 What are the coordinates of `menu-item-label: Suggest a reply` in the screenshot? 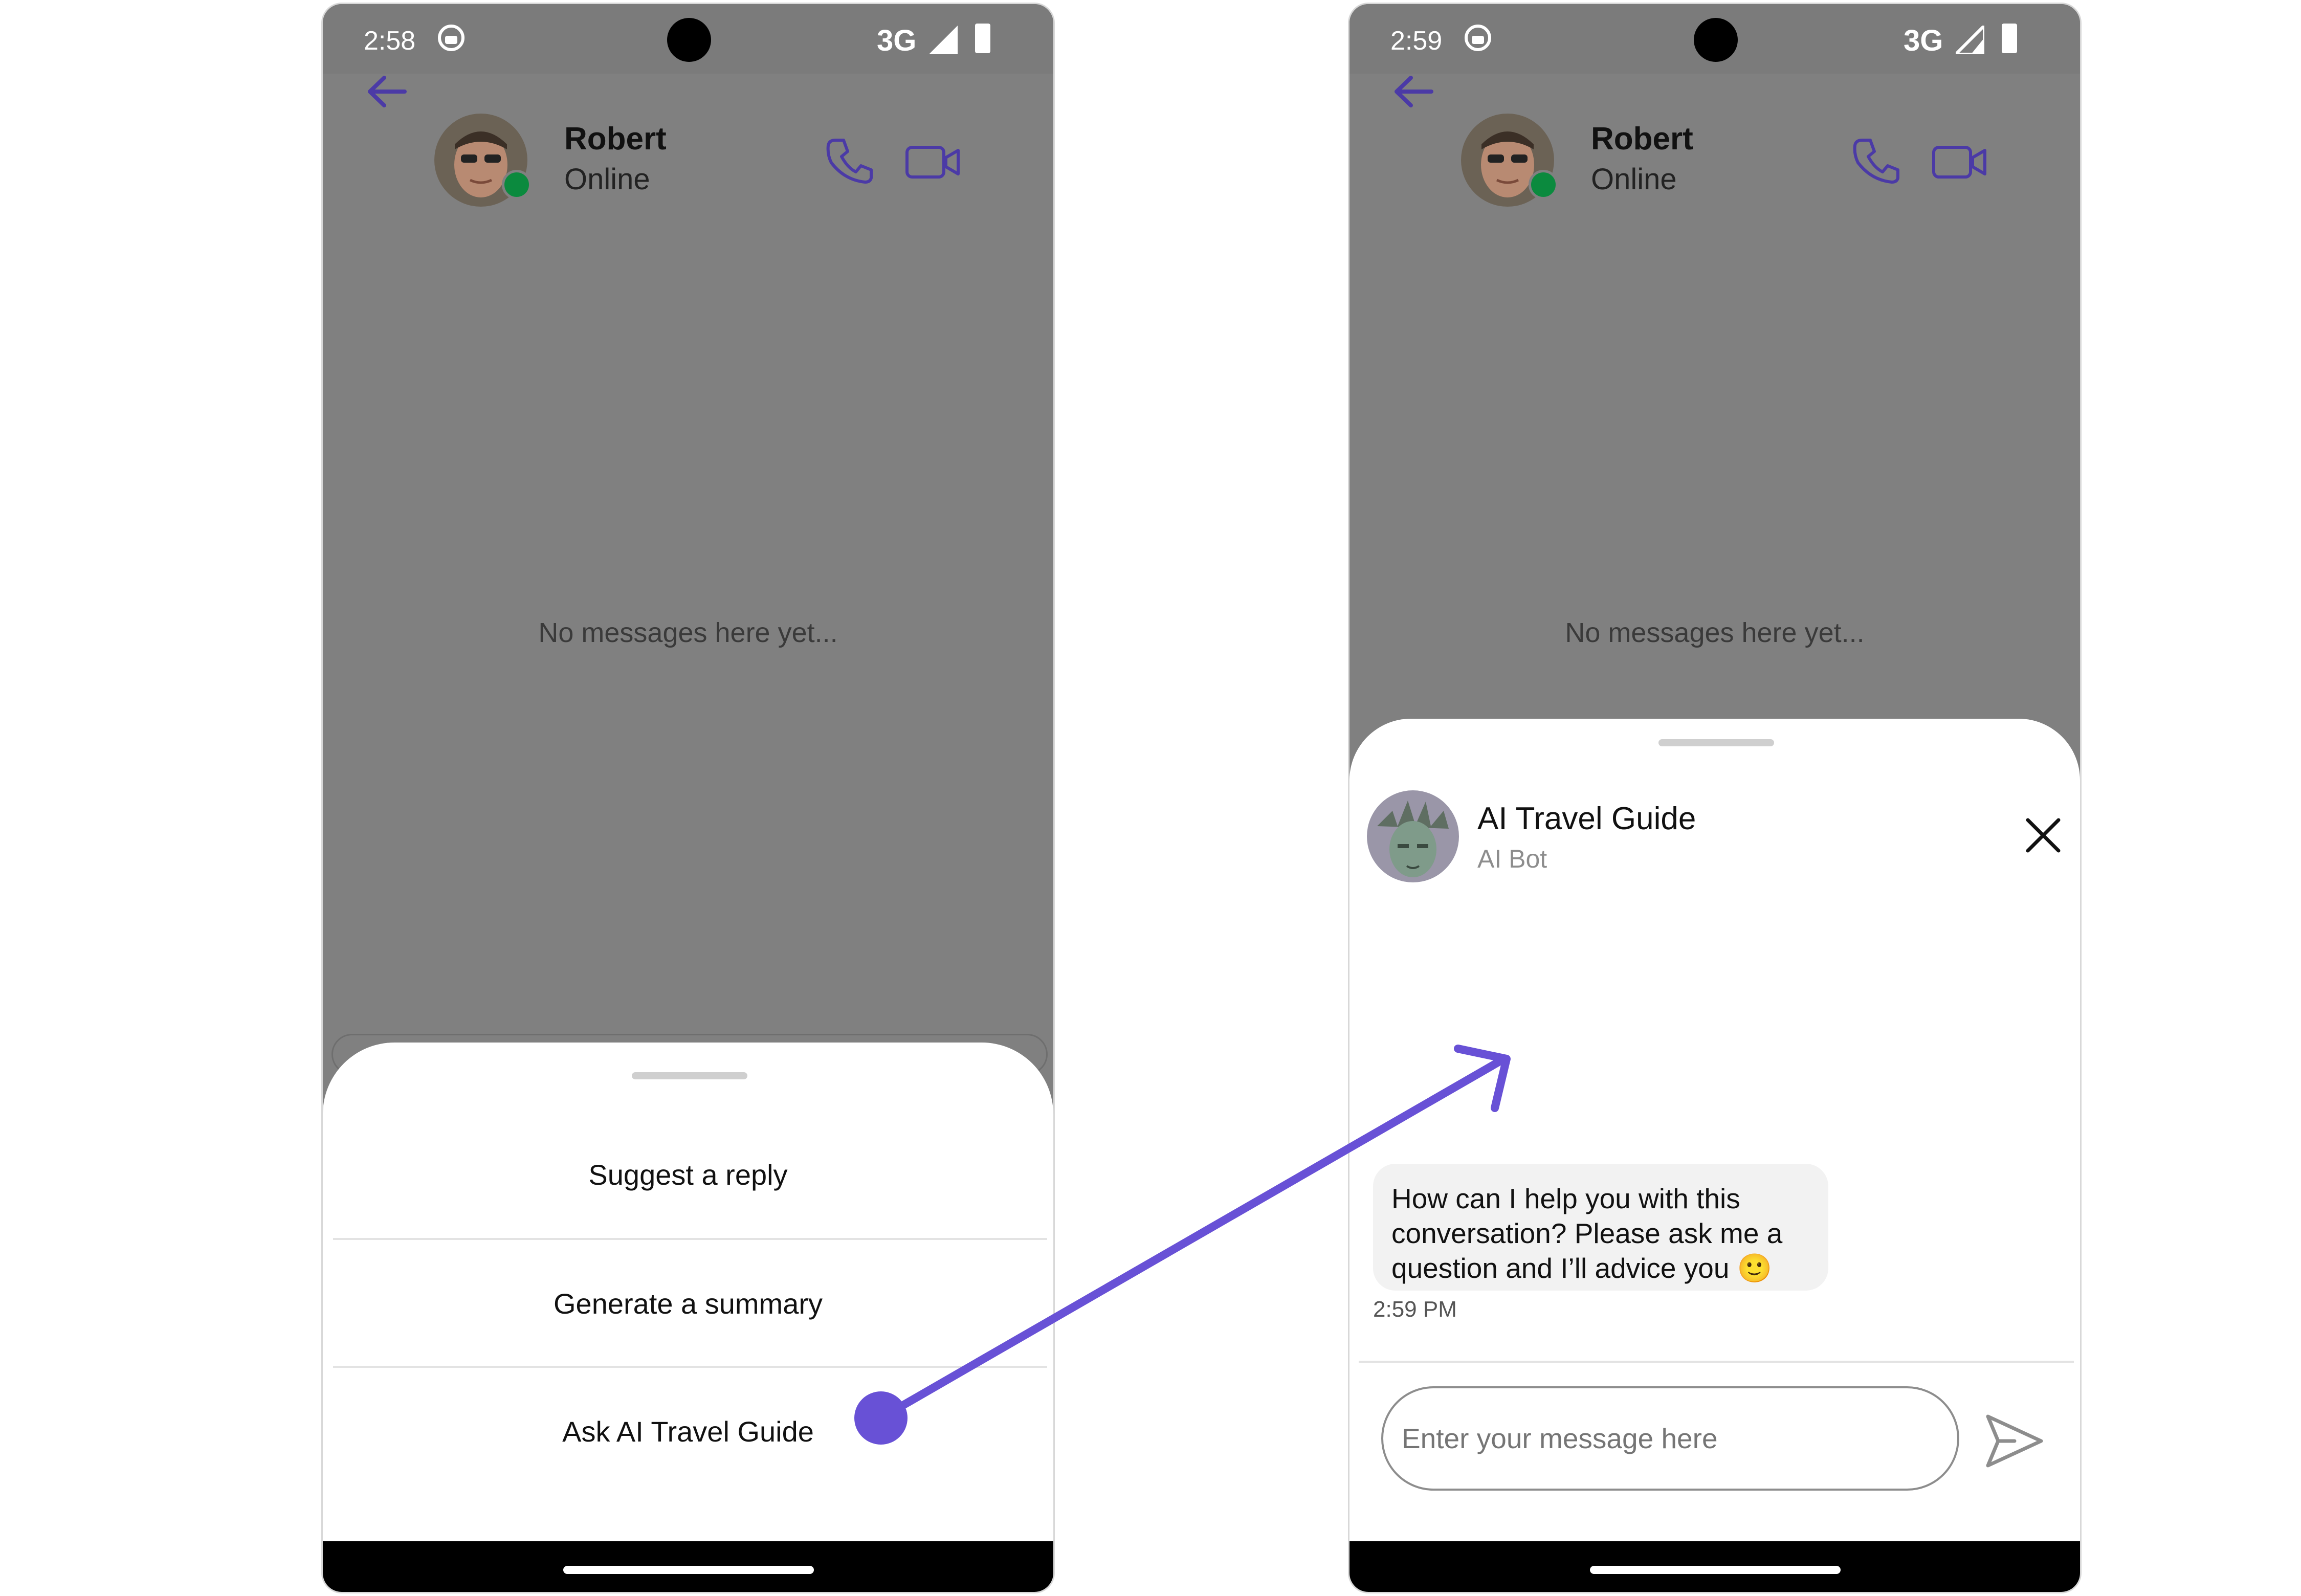 It's located at (688, 1174).